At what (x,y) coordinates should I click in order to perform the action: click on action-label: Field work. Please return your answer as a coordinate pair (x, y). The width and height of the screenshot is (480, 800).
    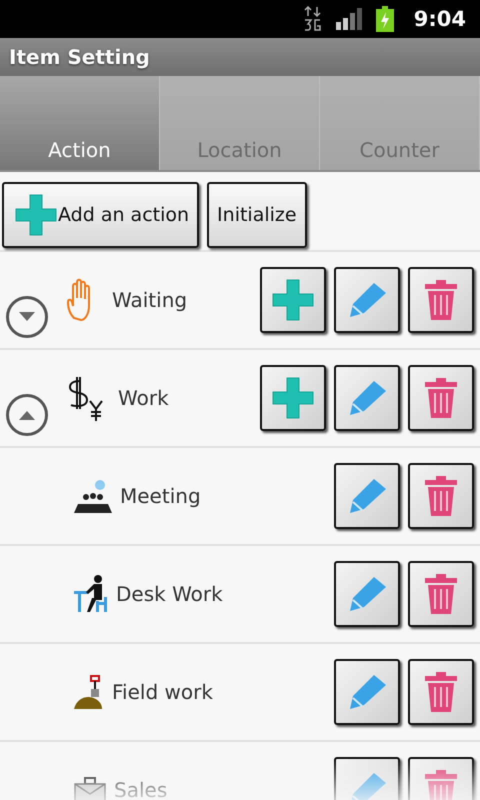
    Looking at the image, I should click on (162, 692).